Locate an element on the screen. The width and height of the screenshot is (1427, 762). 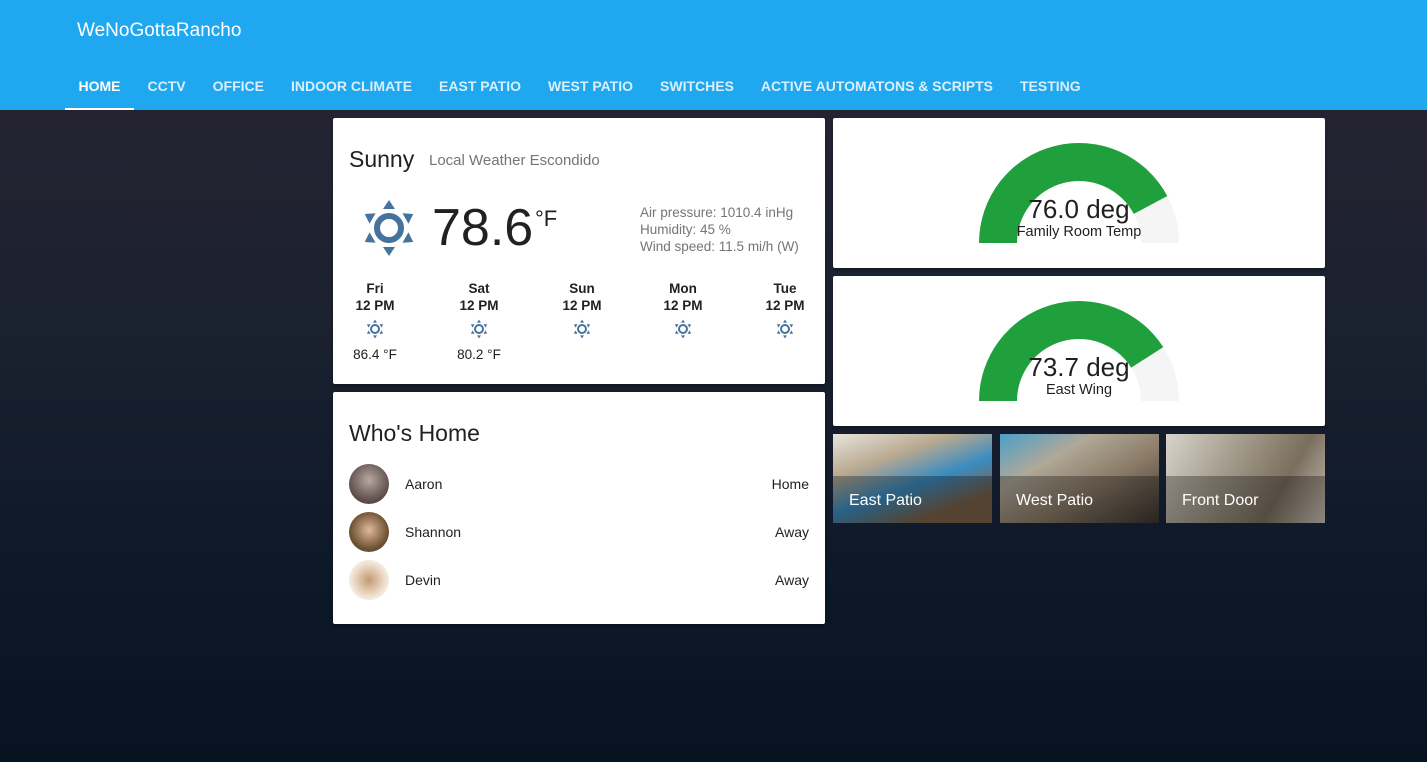
person-name: Aaron is located at coordinates (424, 484).